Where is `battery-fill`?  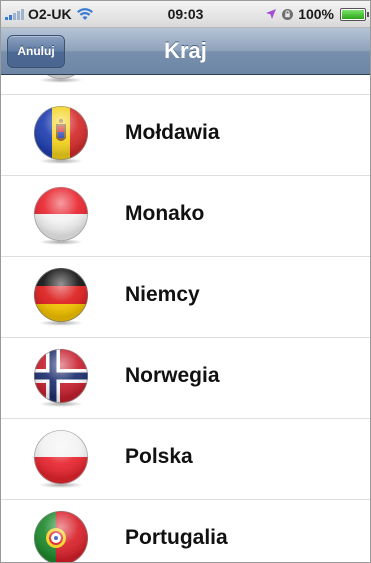 battery-fill is located at coordinates (353, 14).